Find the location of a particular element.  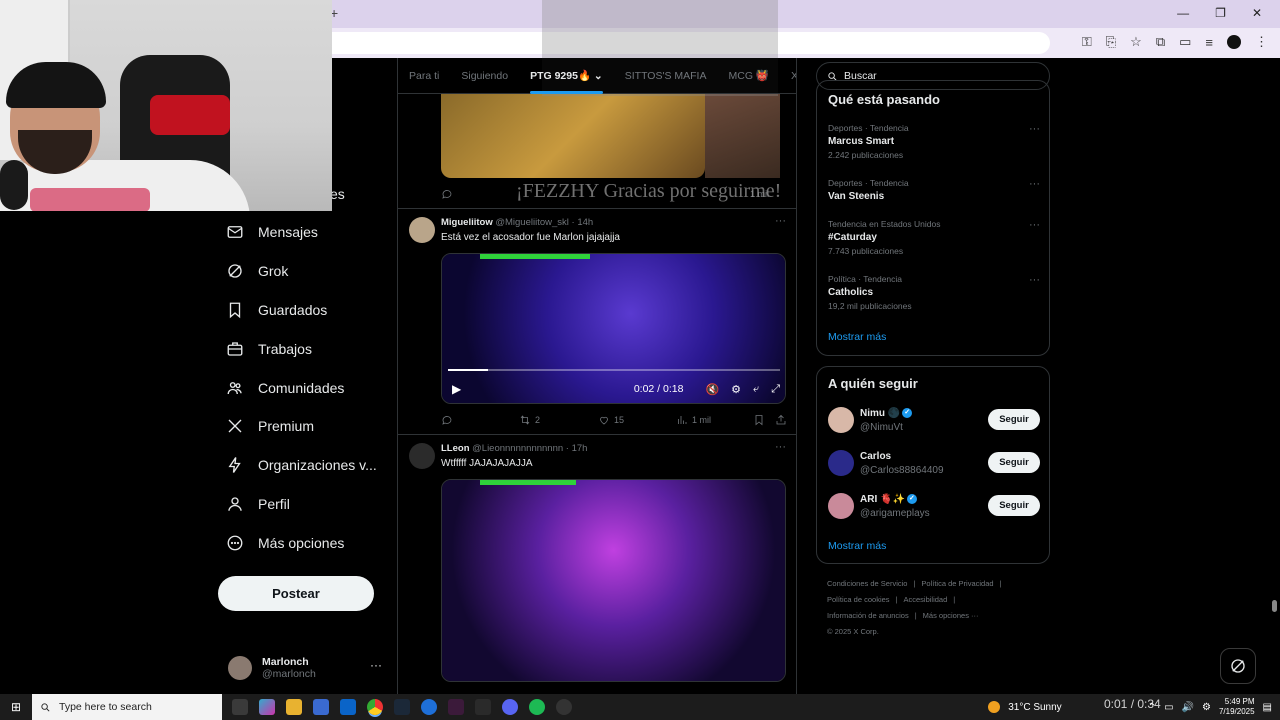

network-icon: ▭ is located at coordinates (1168, 707).